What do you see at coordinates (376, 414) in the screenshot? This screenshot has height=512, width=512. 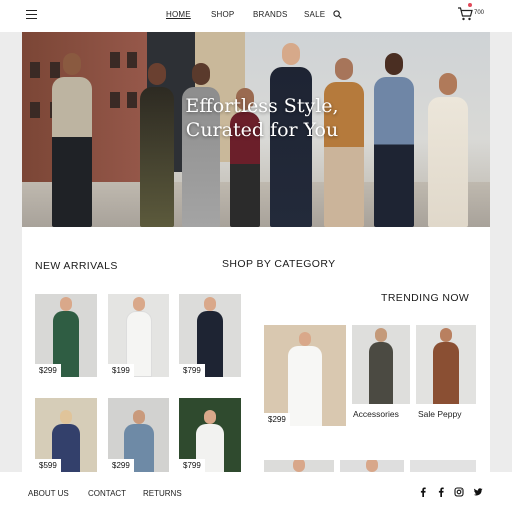 I see `category-label: Accessories` at bounding box center [376, 414].